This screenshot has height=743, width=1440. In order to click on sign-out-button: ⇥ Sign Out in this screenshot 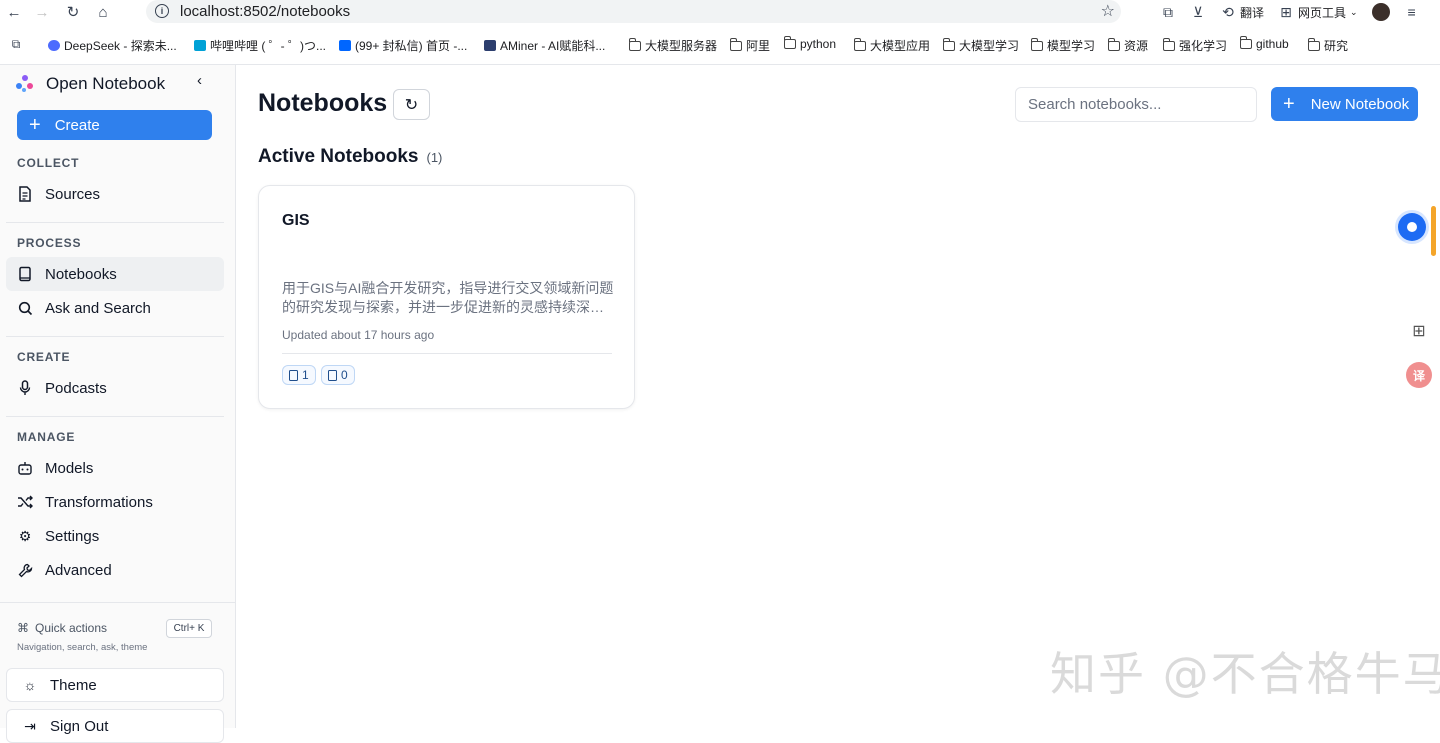, I will do `click(115, 726)`.